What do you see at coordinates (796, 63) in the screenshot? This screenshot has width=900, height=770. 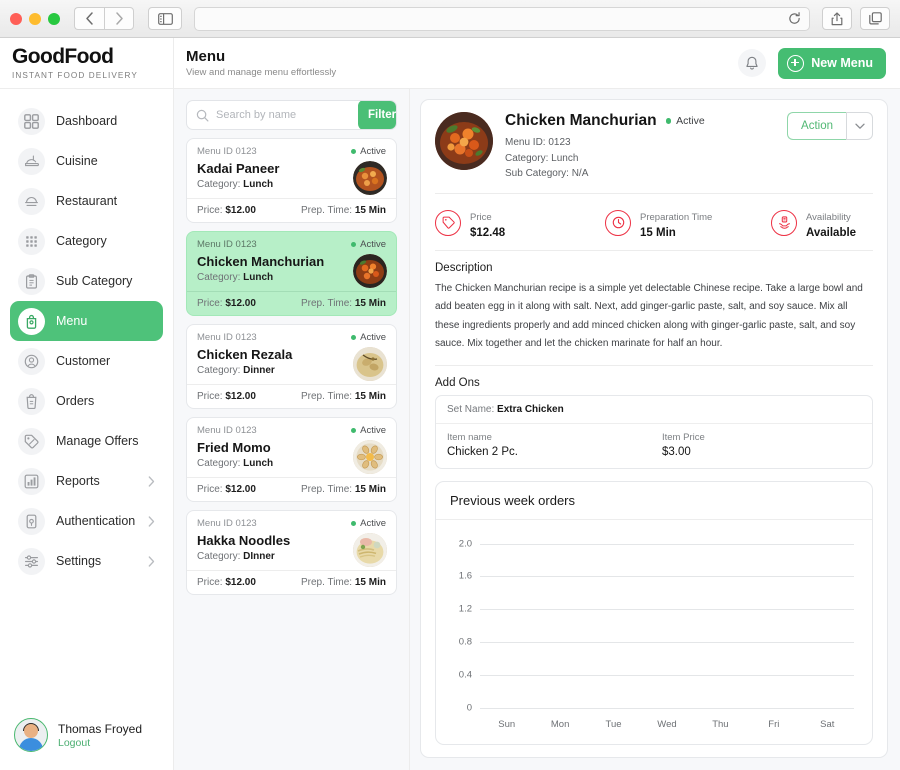 I see `plus-icon` at bounding box center [796, 63].